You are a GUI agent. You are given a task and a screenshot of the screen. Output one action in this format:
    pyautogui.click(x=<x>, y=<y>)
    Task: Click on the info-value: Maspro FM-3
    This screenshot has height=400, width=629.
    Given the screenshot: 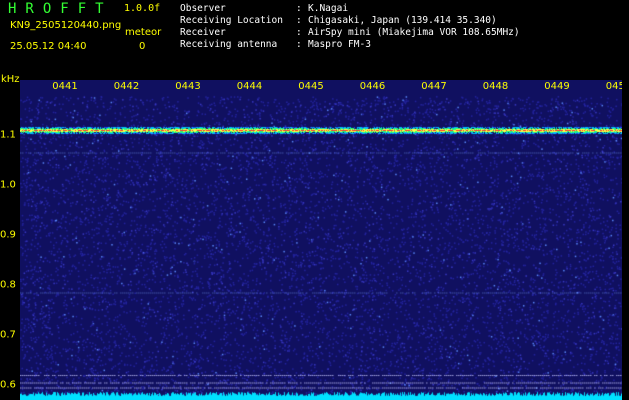 What is the action you would take?
    pyautogui.click(x=339, y=44)
    